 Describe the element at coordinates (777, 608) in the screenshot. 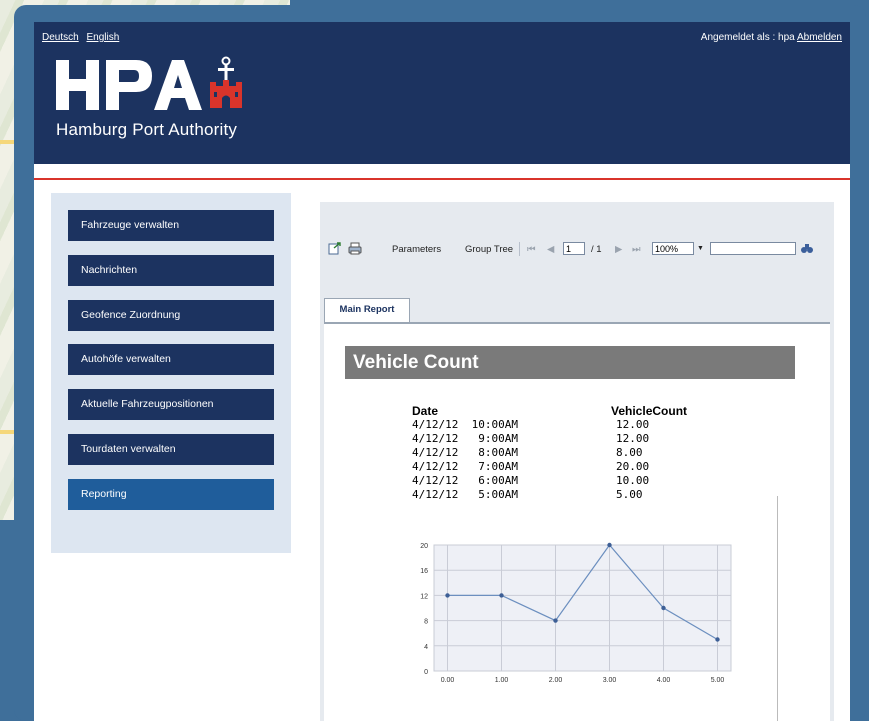

I see `report-divider` at that location.